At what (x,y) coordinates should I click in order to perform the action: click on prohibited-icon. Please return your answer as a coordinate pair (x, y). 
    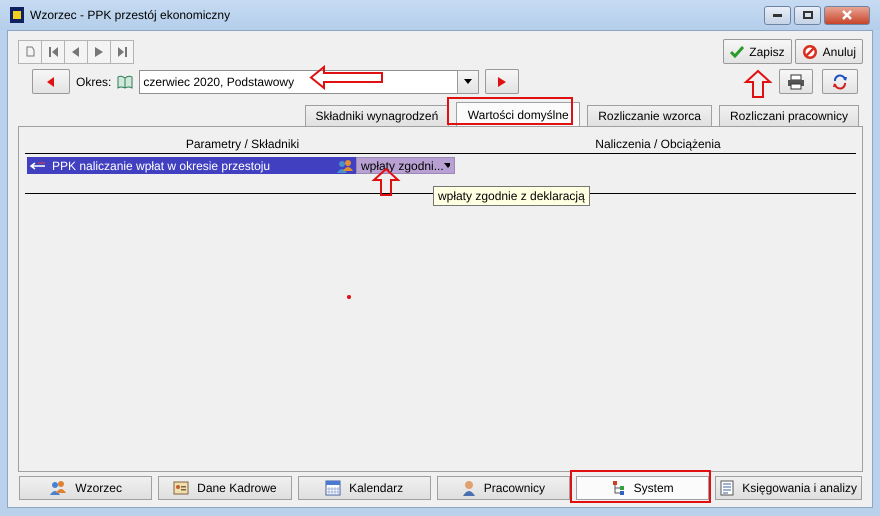
    Looking at the image, I should click on (810, 52).